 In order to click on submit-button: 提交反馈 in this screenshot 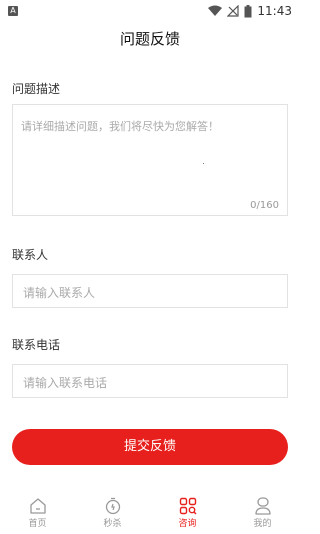, I will do `click(150, 447)`.